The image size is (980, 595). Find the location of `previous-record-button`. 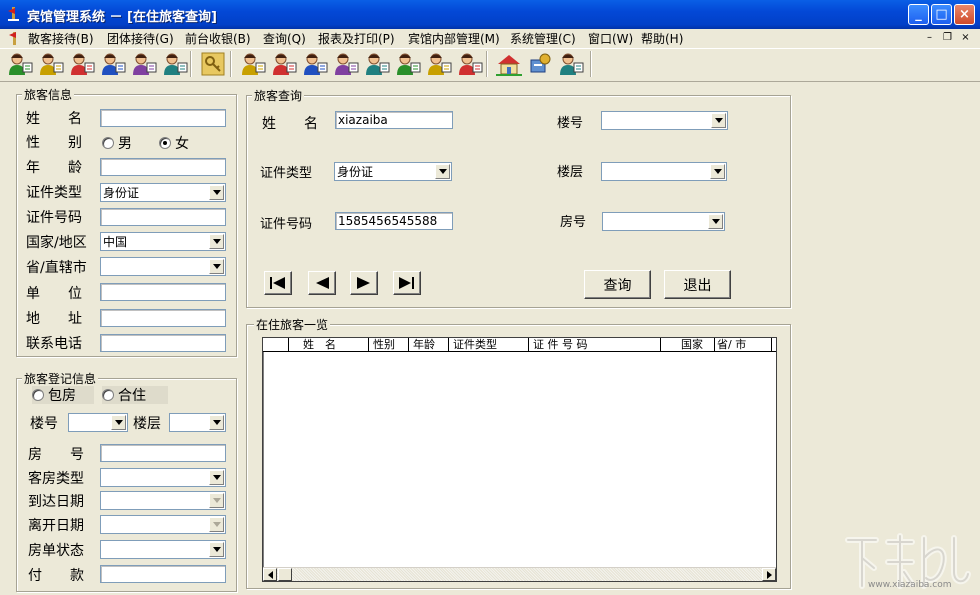

previous-record-button is located at coordinates (322, 283).